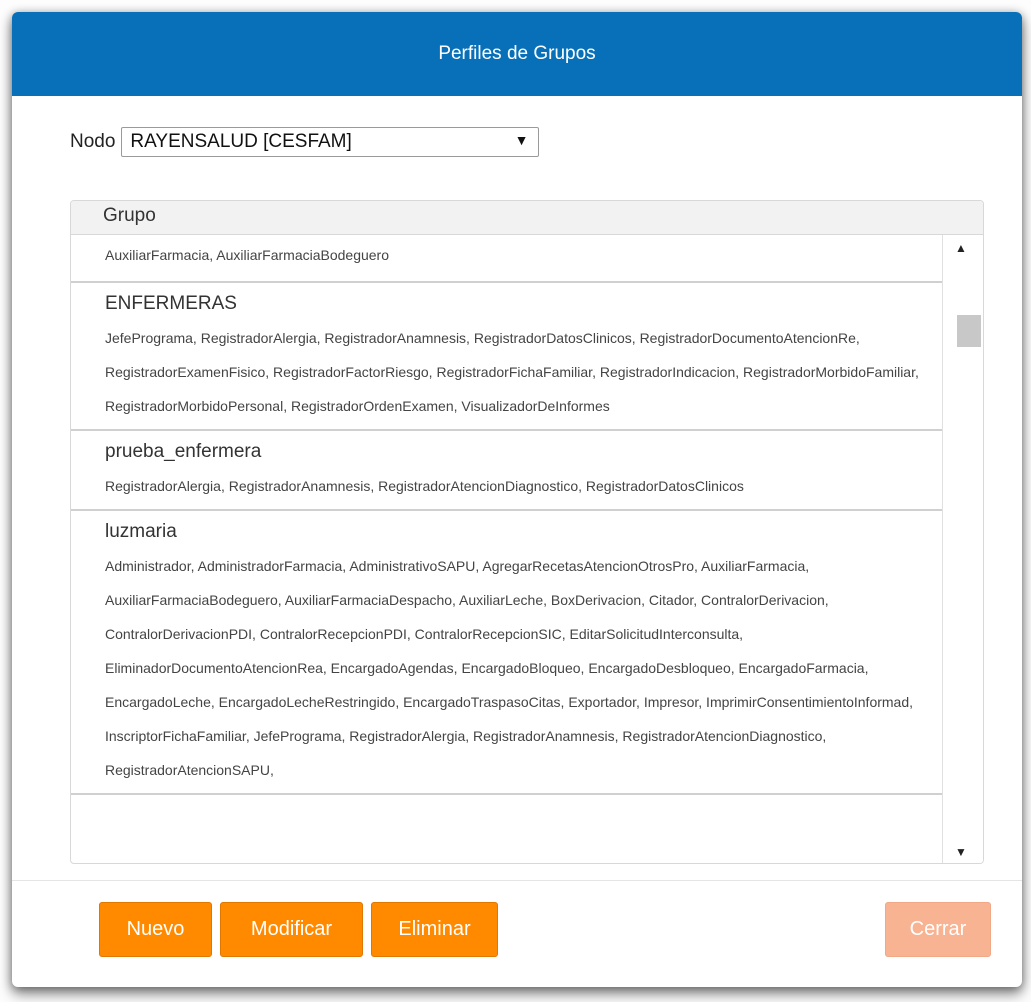 The image size is (1031, 1002). Describe the element at coordinates (527, 218) in the screenshot. I see `grid-header-grupo: Grupo` at that location.